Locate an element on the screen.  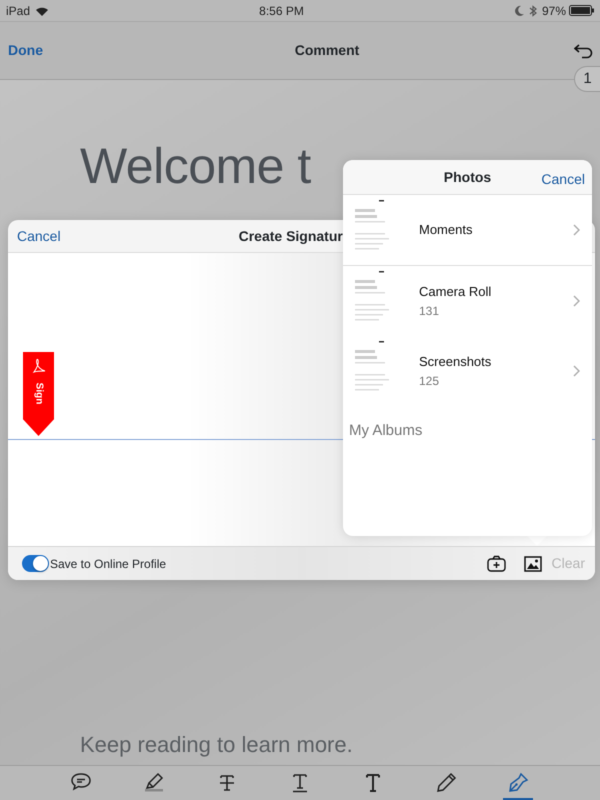
album-count: 131 is located at coordinates (429, 311).